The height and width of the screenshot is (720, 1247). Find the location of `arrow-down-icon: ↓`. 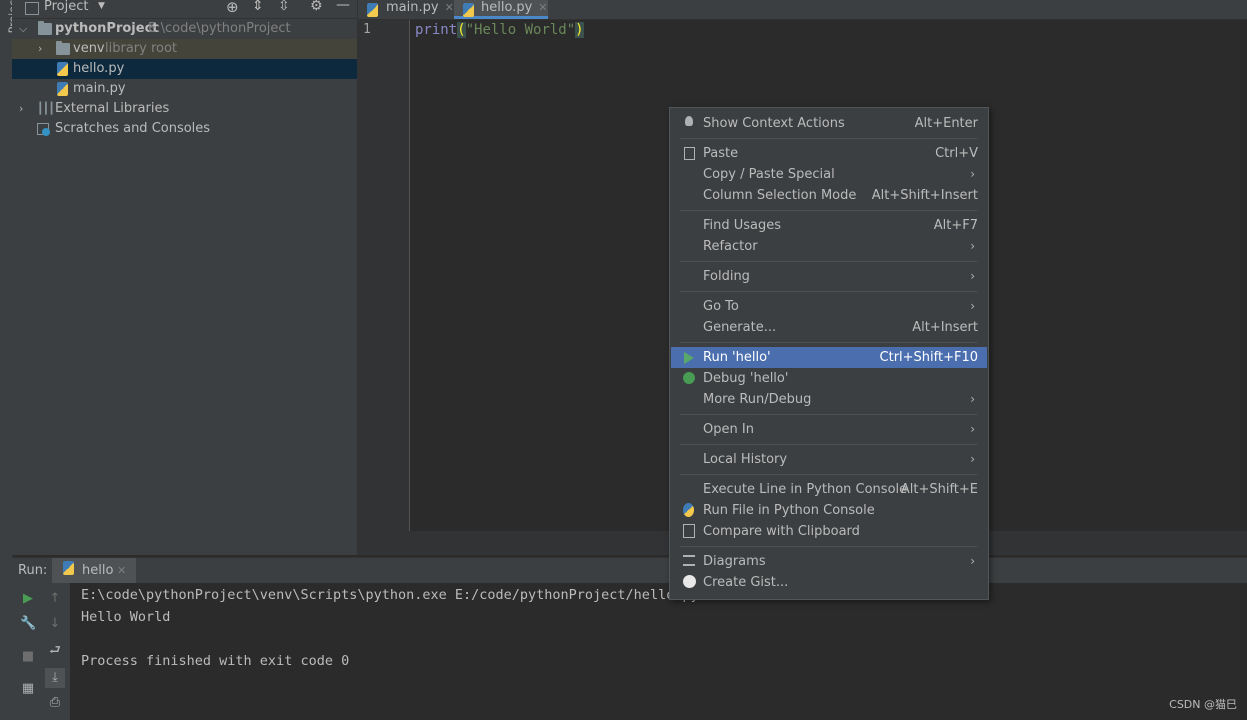

arrow-down-icon: ↓ is located at coordinates (55, 624).